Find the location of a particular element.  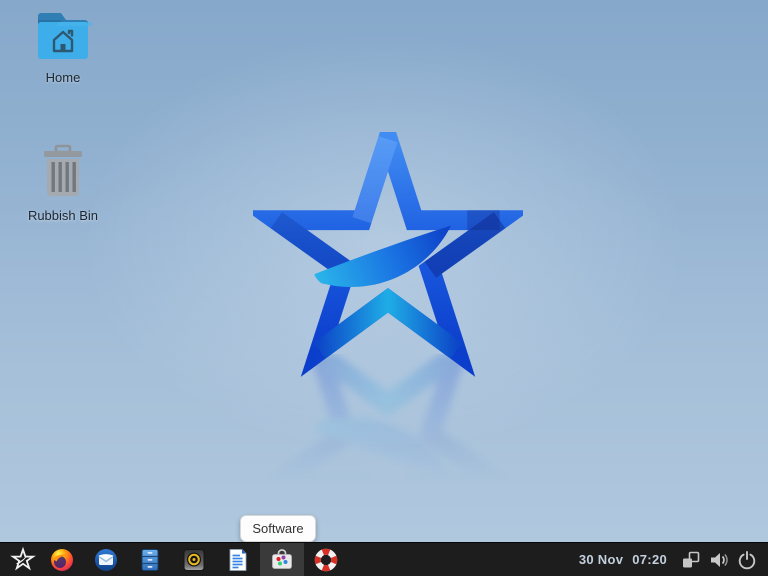

file-manager-launcher is located at coordinates (150, 559).